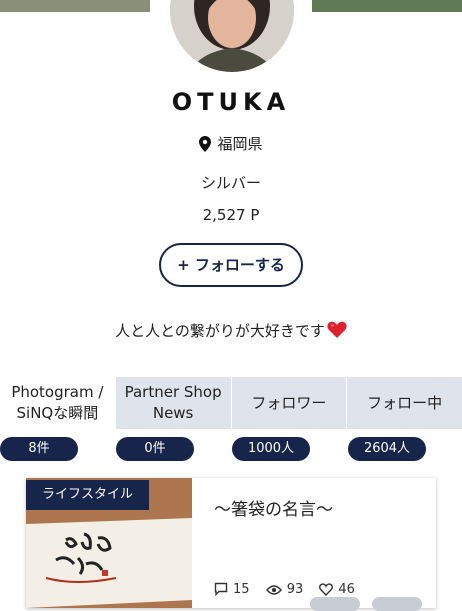 The image size is (462, 611). I want to click on points-balance: 2,527 P, so click(231, 215).